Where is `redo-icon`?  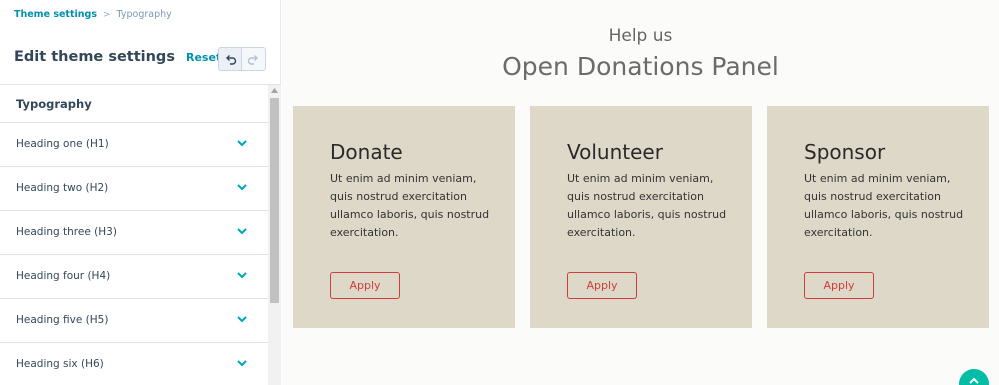 redo-icon is located at coordinates (252, 59).